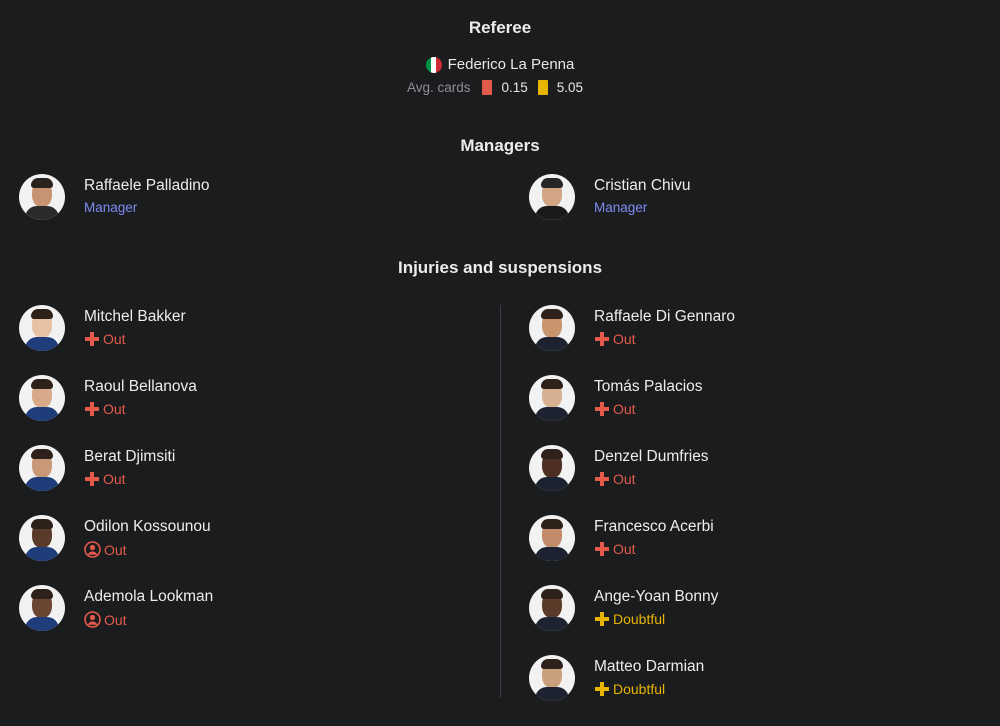  Describe the element at coordinates (570, 87) in the screenshot. I see `yellow-card-avg: 5.05` at that location.